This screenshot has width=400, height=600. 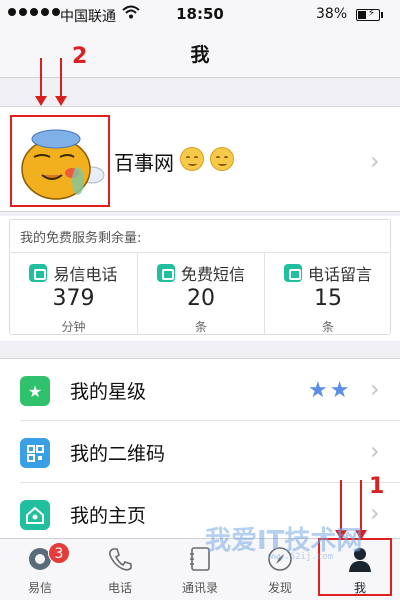 I want to click on quota-value: 379, so click(x=73, y=298).